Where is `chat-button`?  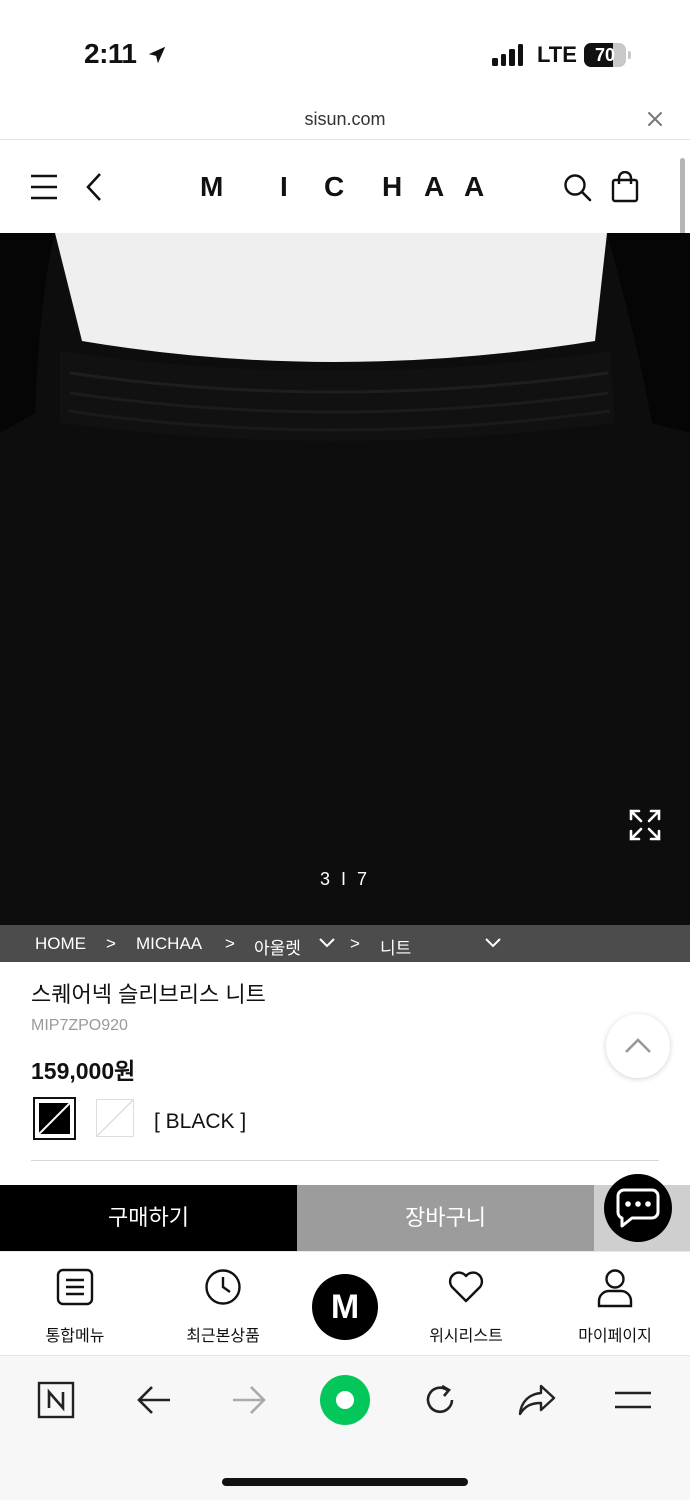
chat-button is located at coordinates (638, 1208).